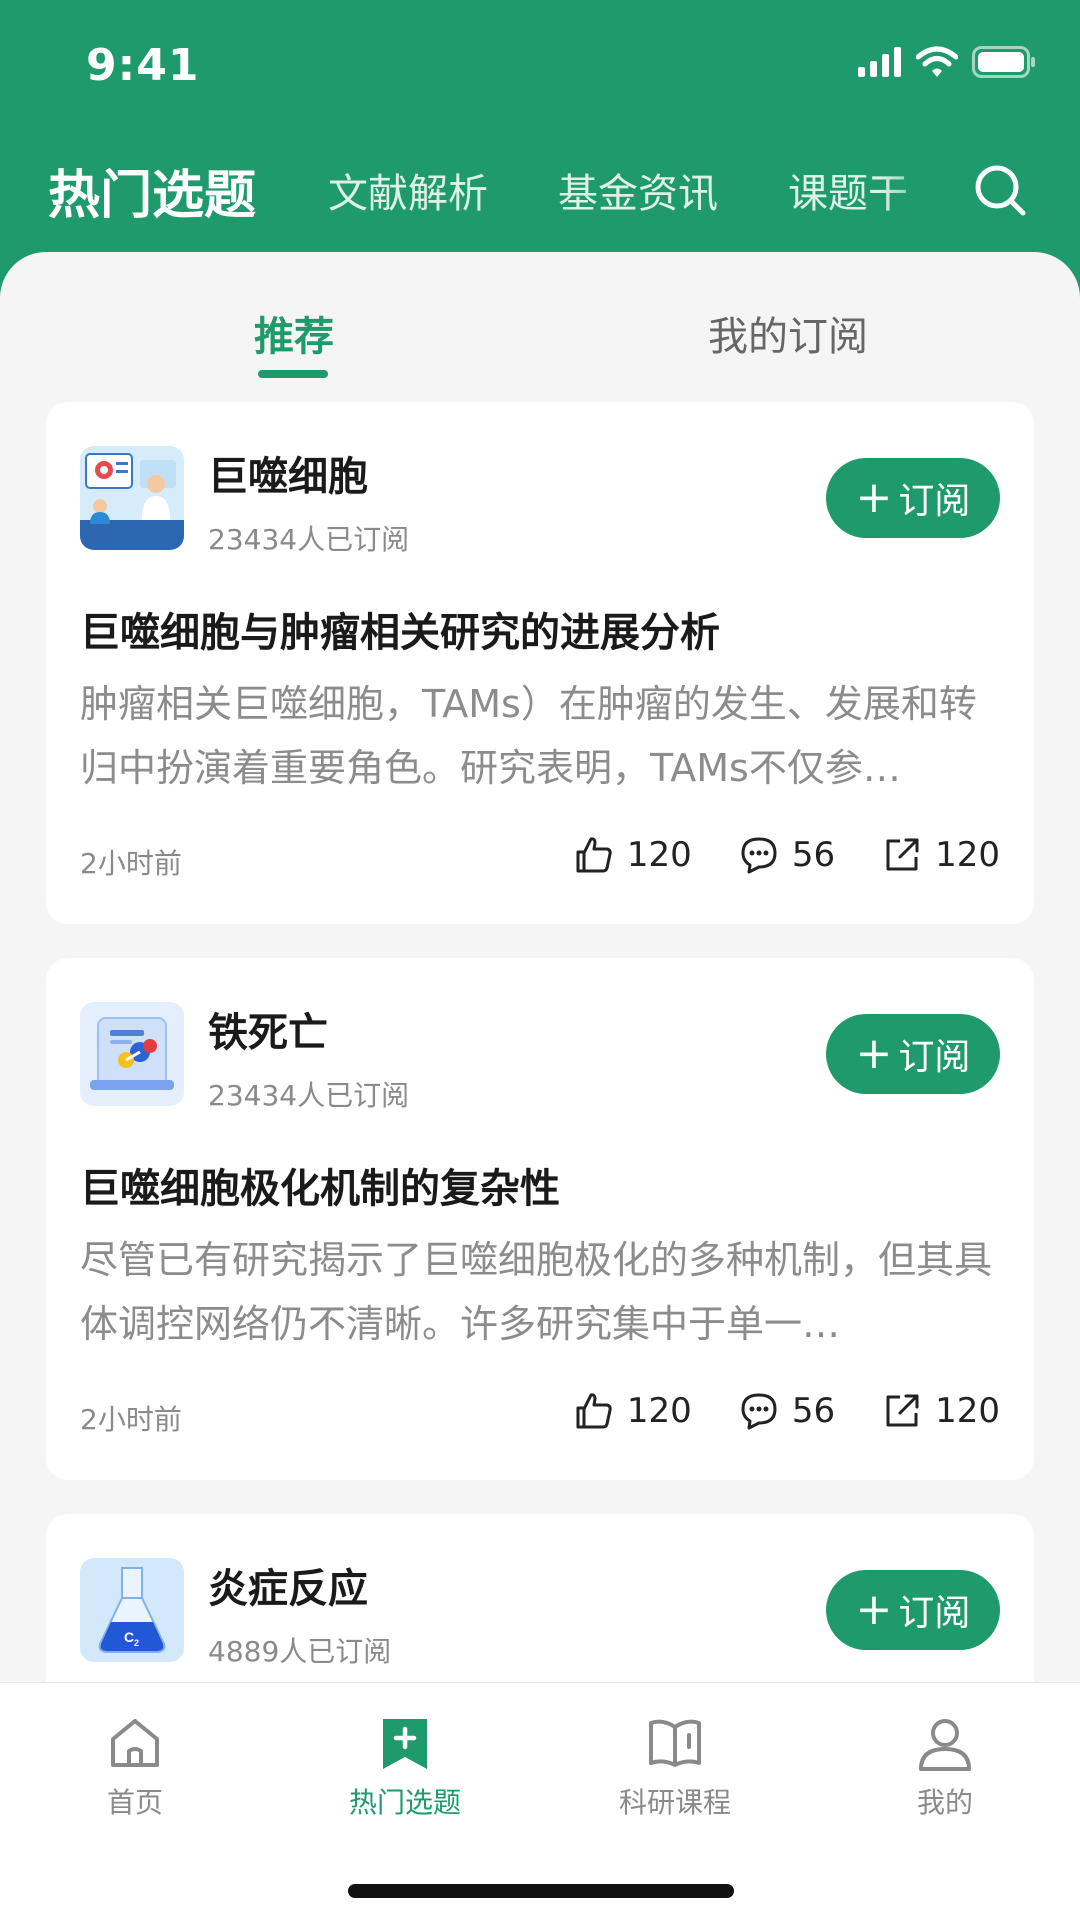 The width and height of the screenshot is (1080, 1920). What do you see at coordinates (540, 1598) in the screenshot?
I see `topic-card: C 2 炎症反应 4889人已订阅 + 订阅` at bounding box center [540, 1598].